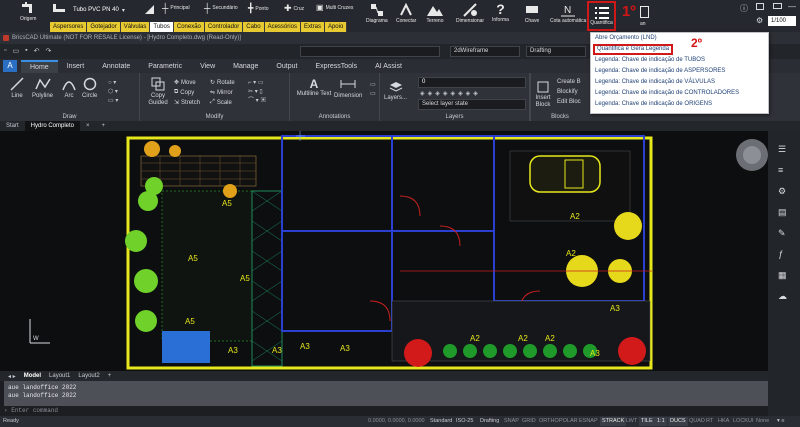  I want to click on status-menu-icon: ▾ ≡, so click(781, 421).